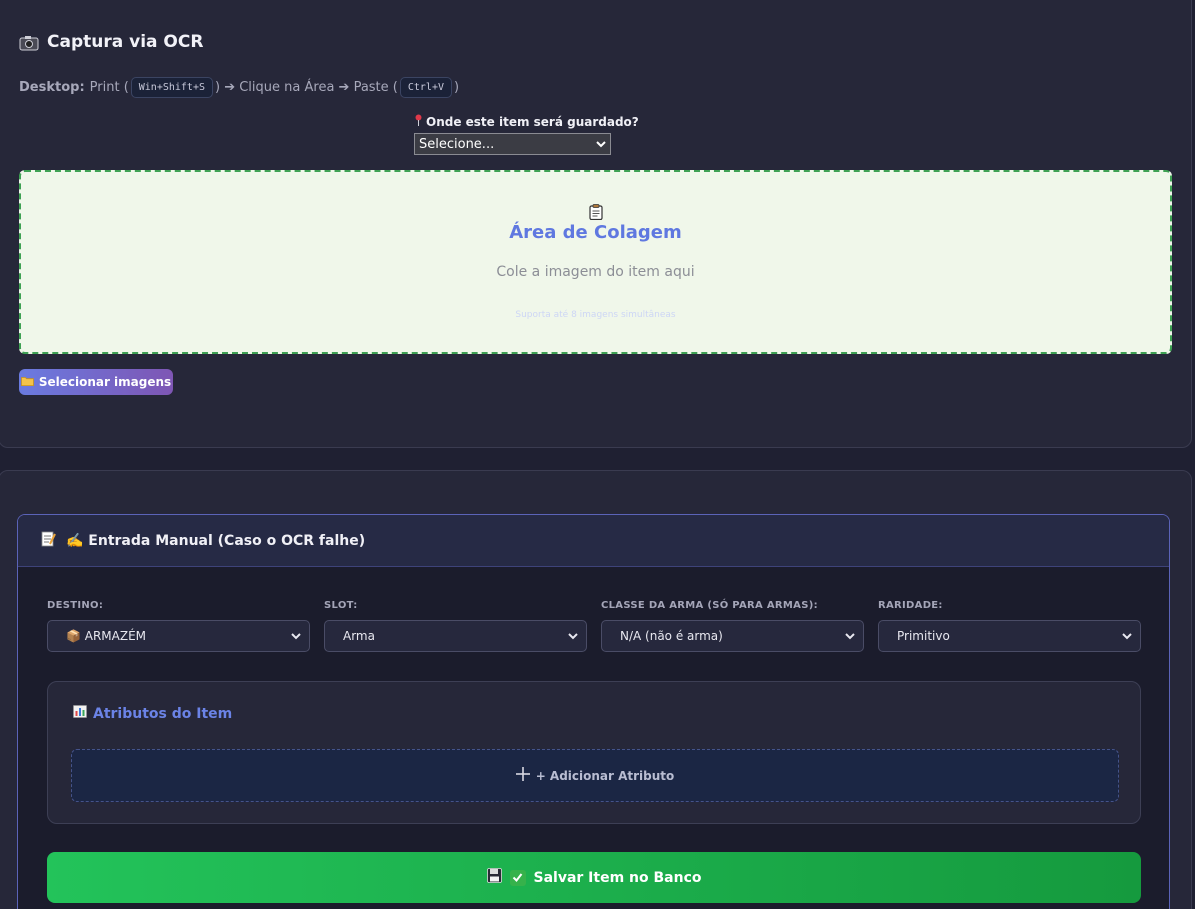 The width and height of the screenshot is (1195, 909). What do you see at coordinates (532, 121) in the screenshot?
I see `store-label-text: Onde este item será guardado?` at bounding box center [532, 121].